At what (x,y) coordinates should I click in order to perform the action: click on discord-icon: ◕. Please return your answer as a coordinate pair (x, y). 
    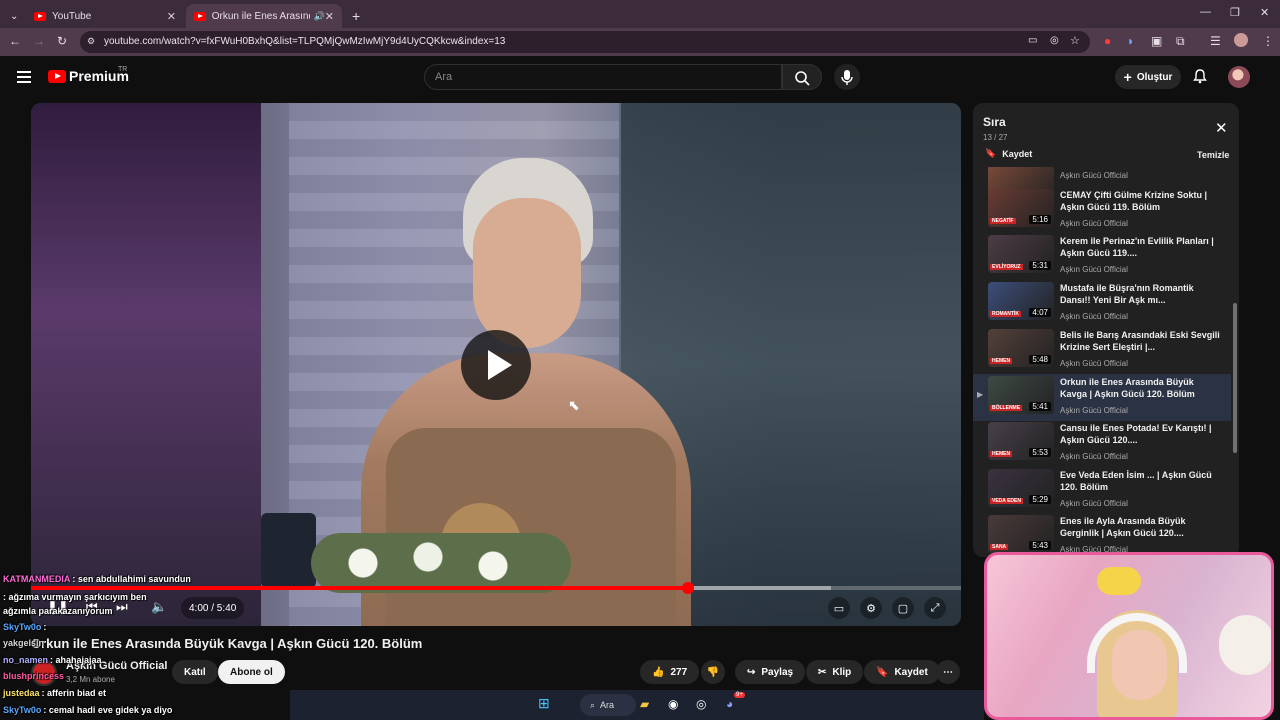
    Looking at the image, I should click on (729, 704).